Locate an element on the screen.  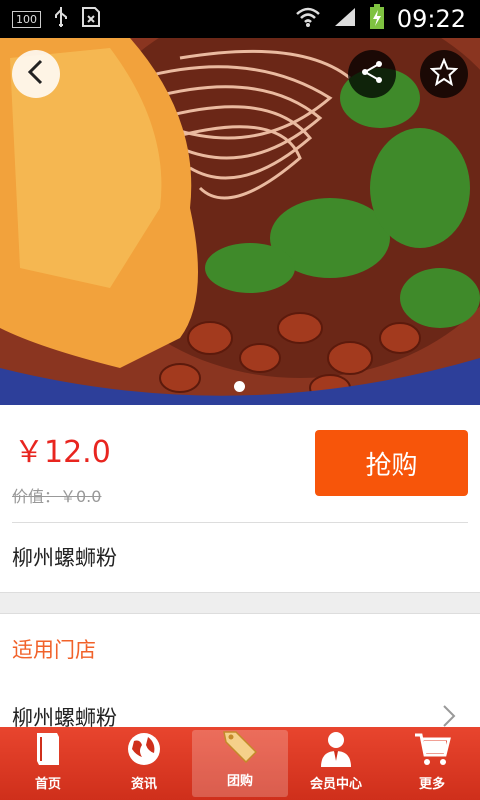
product-name: 柳州螺蛳粉 is located at coordinates (64, 558).